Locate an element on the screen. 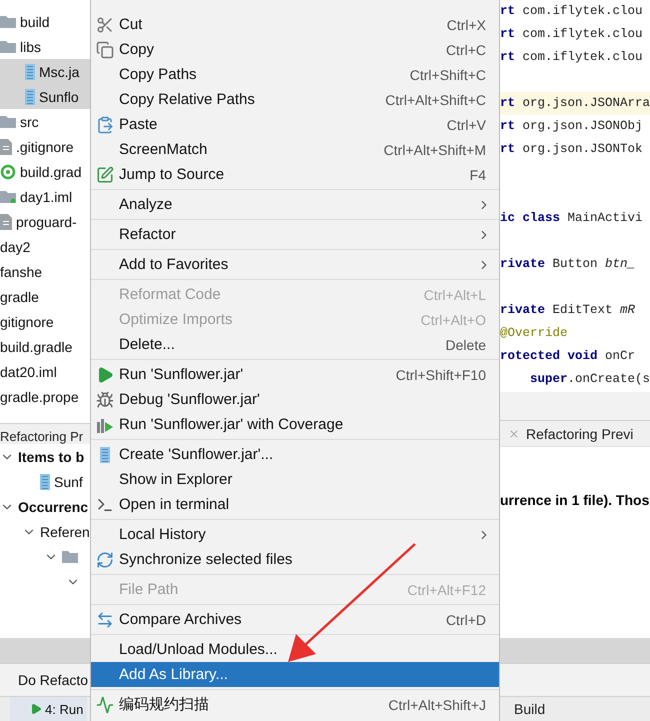 This screenshot has height=721, width=650. bug-icon is located at coordinates (105, 399).